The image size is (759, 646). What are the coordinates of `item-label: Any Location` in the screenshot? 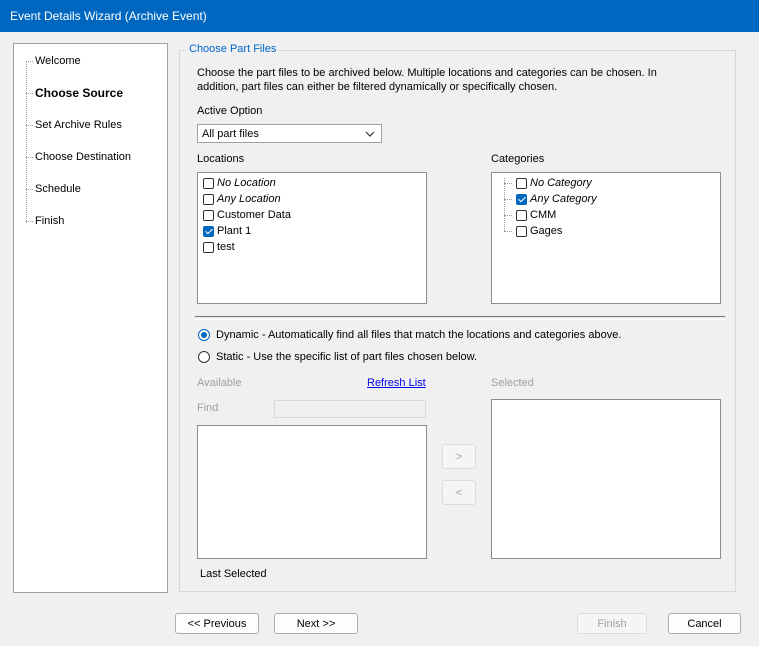 It's located at (249, 199).